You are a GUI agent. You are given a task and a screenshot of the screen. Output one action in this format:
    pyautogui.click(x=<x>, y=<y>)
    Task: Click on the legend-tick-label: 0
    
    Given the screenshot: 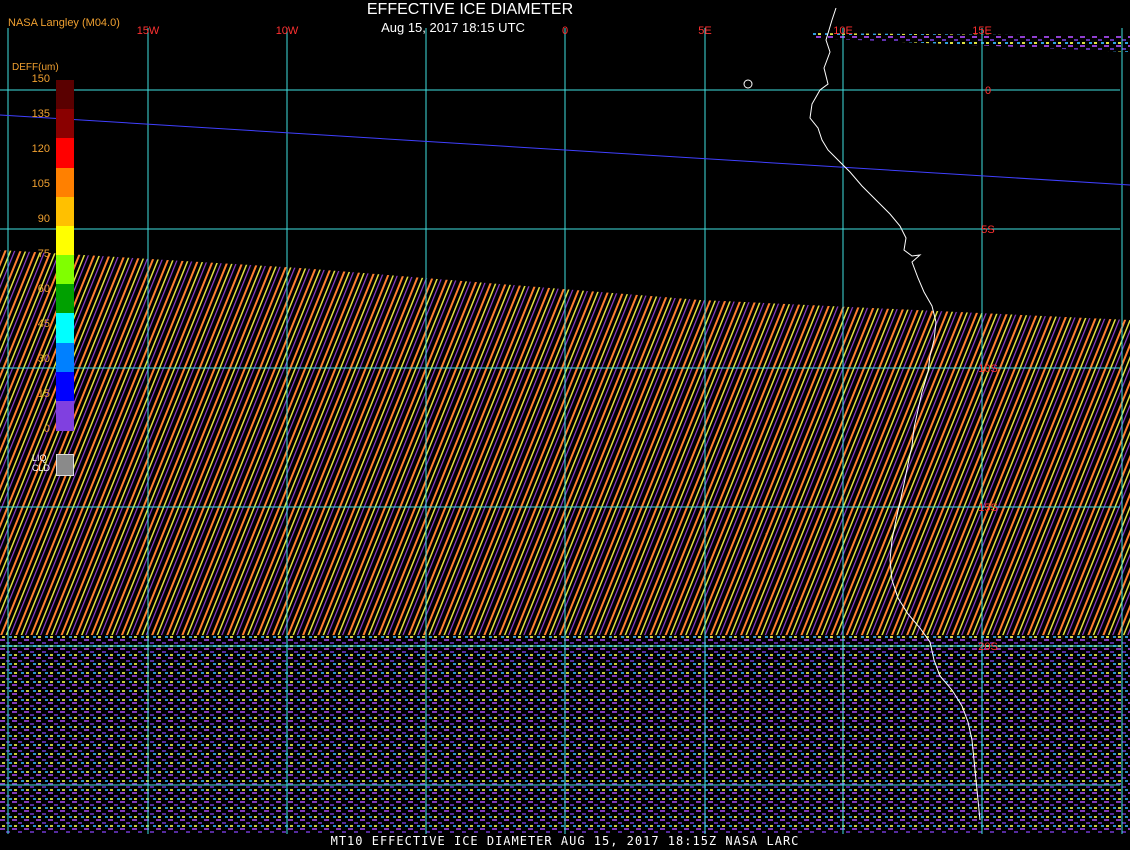 What is the action you would take?
    pyautogui.click(x=46, y=429)
    